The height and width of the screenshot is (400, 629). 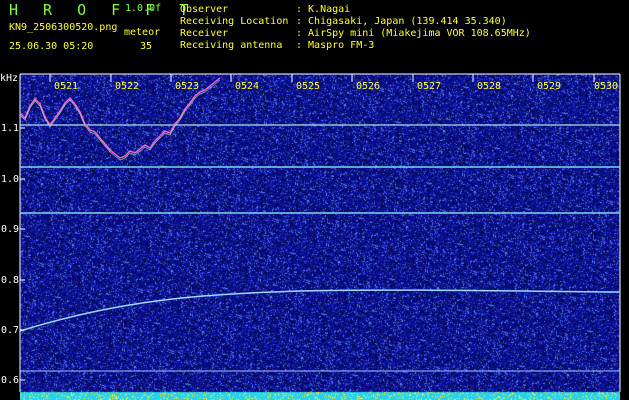 I want to click on y-tick-label: 0.9, so click(x=10, y=229).